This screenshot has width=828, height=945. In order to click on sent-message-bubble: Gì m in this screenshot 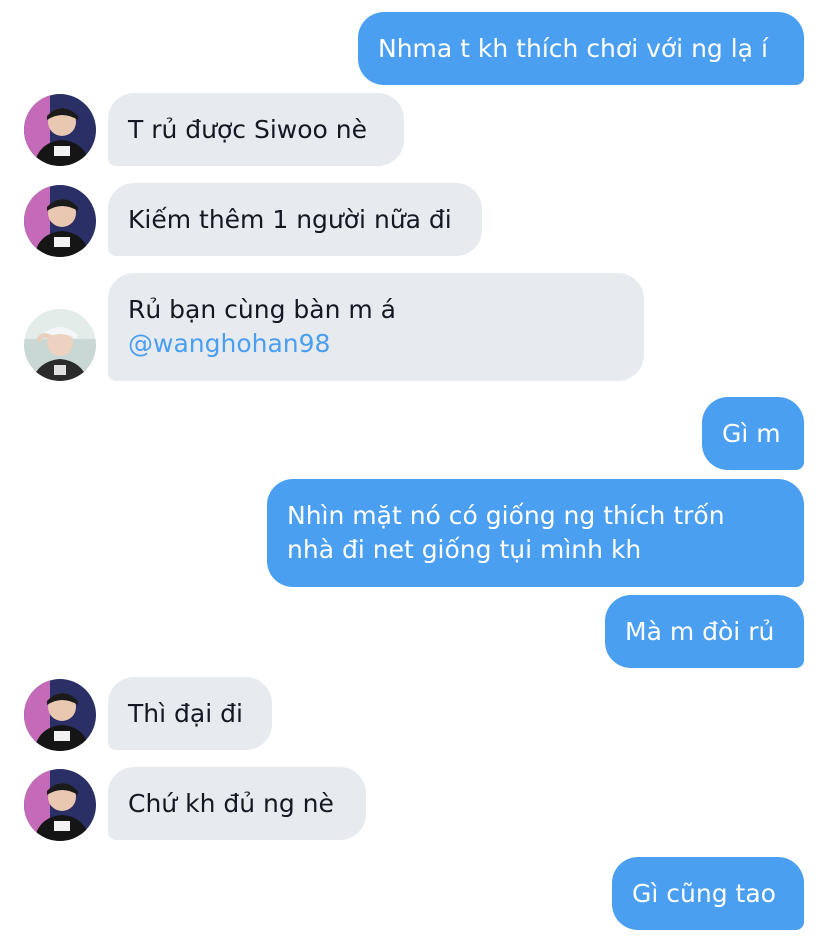, I will do `click(753, 433)`.